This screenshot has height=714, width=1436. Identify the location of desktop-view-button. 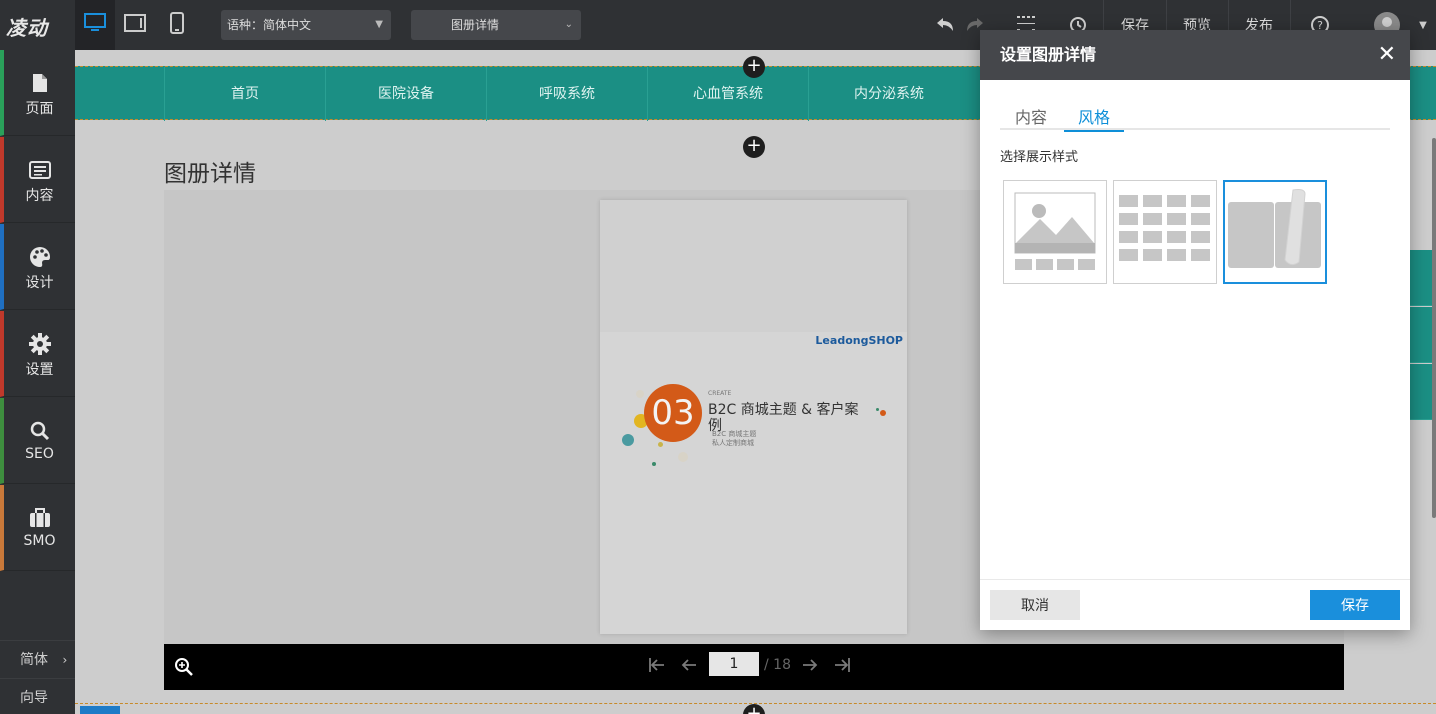
(95, 25).